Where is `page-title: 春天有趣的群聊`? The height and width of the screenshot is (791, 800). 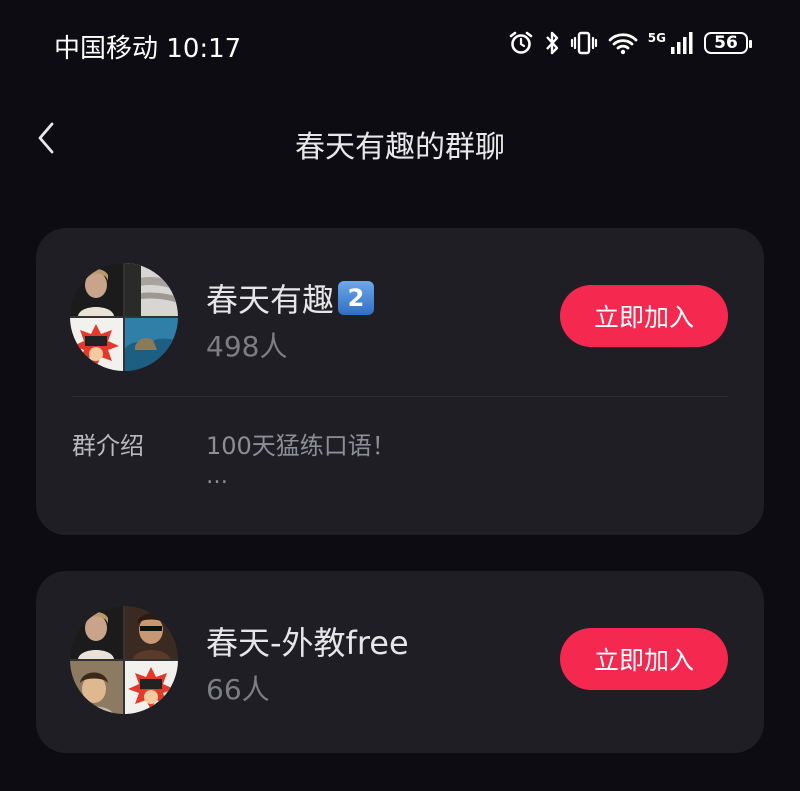
page-title: 春天有趣的群聊 is located at coordinates (400, 147).